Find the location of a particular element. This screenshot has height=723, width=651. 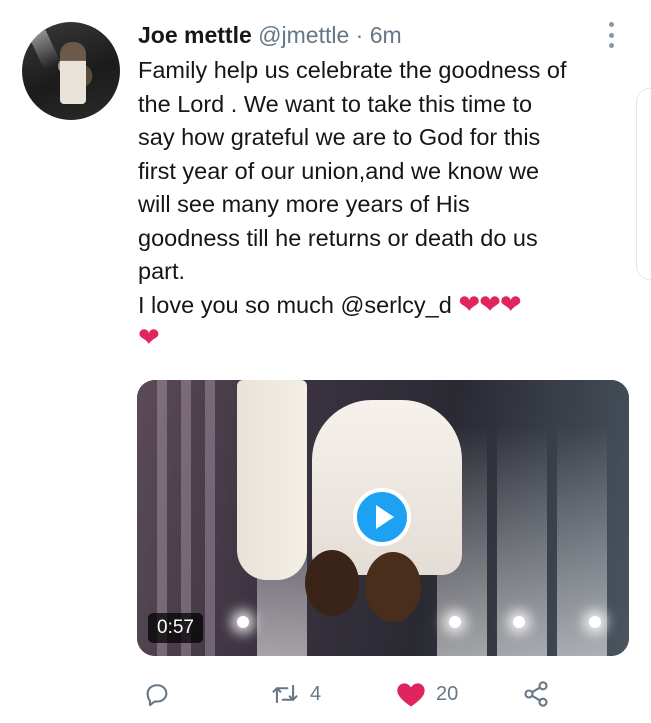

bride-head is located at coordinates (393, 587).